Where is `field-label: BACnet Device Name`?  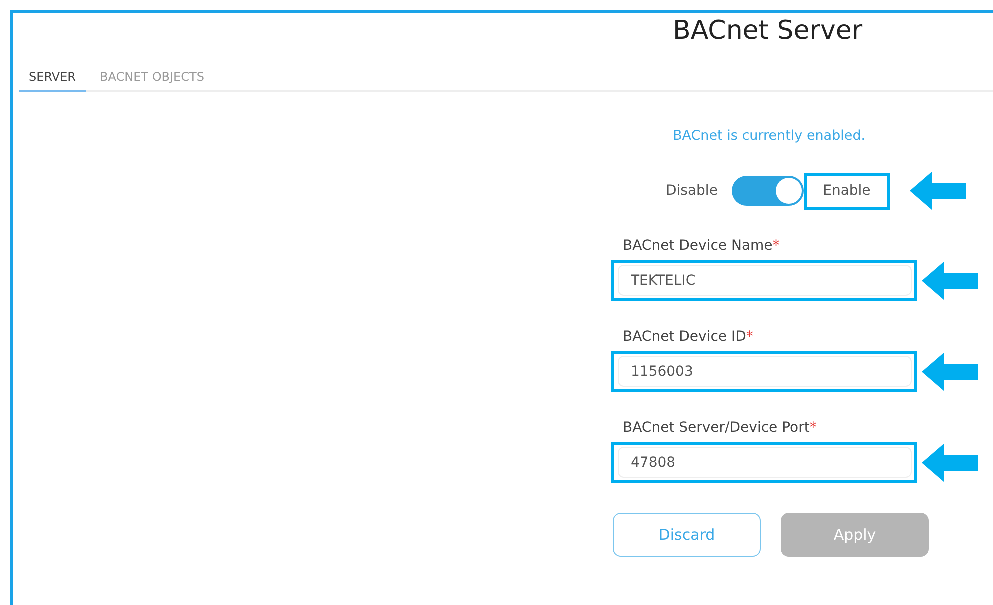
field-label: BACnet Device Name is located at coordinates (698, 246).